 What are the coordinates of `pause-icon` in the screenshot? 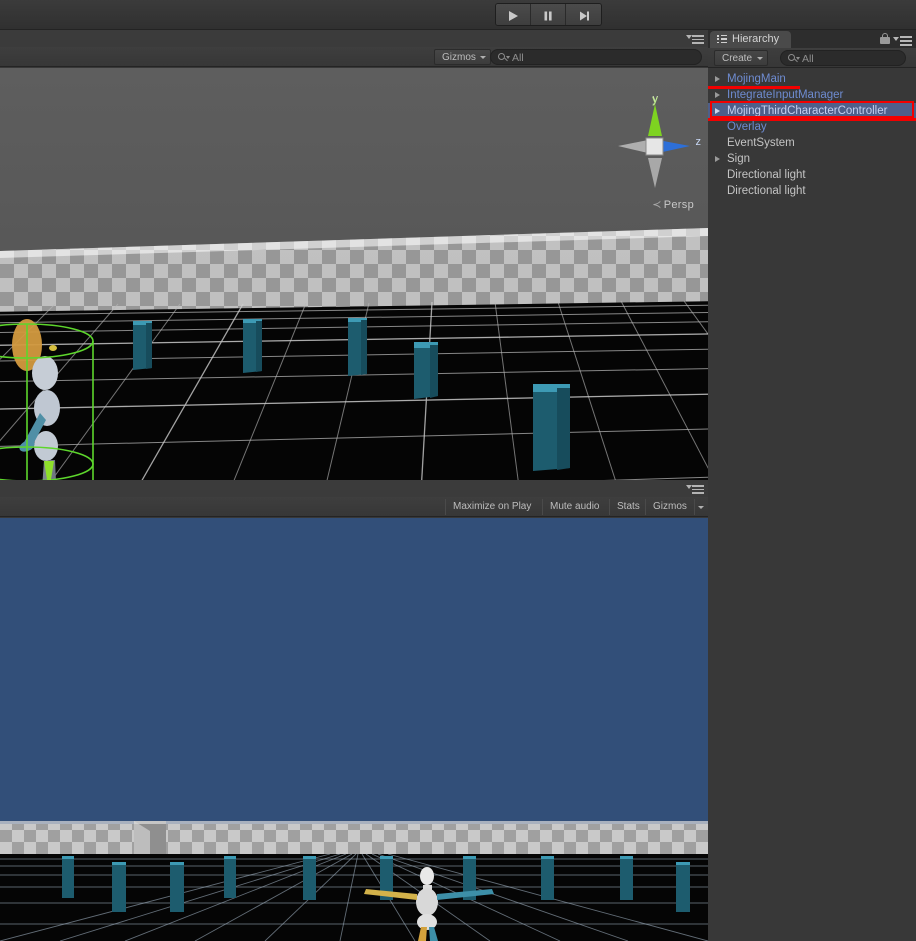 It's located at (548, 15).